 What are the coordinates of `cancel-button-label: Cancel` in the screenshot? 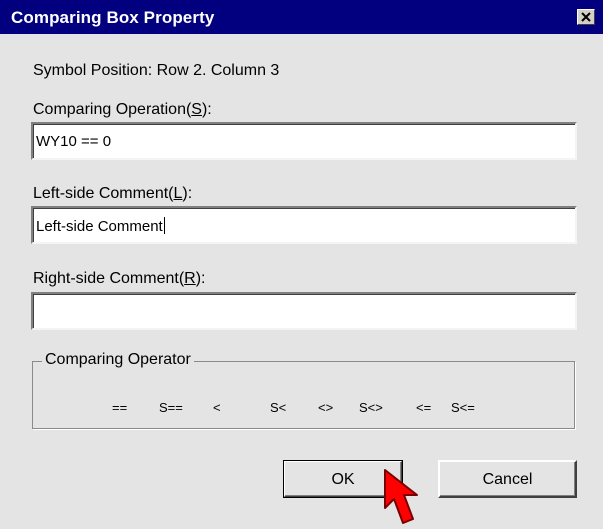 It's located at (507, 479).